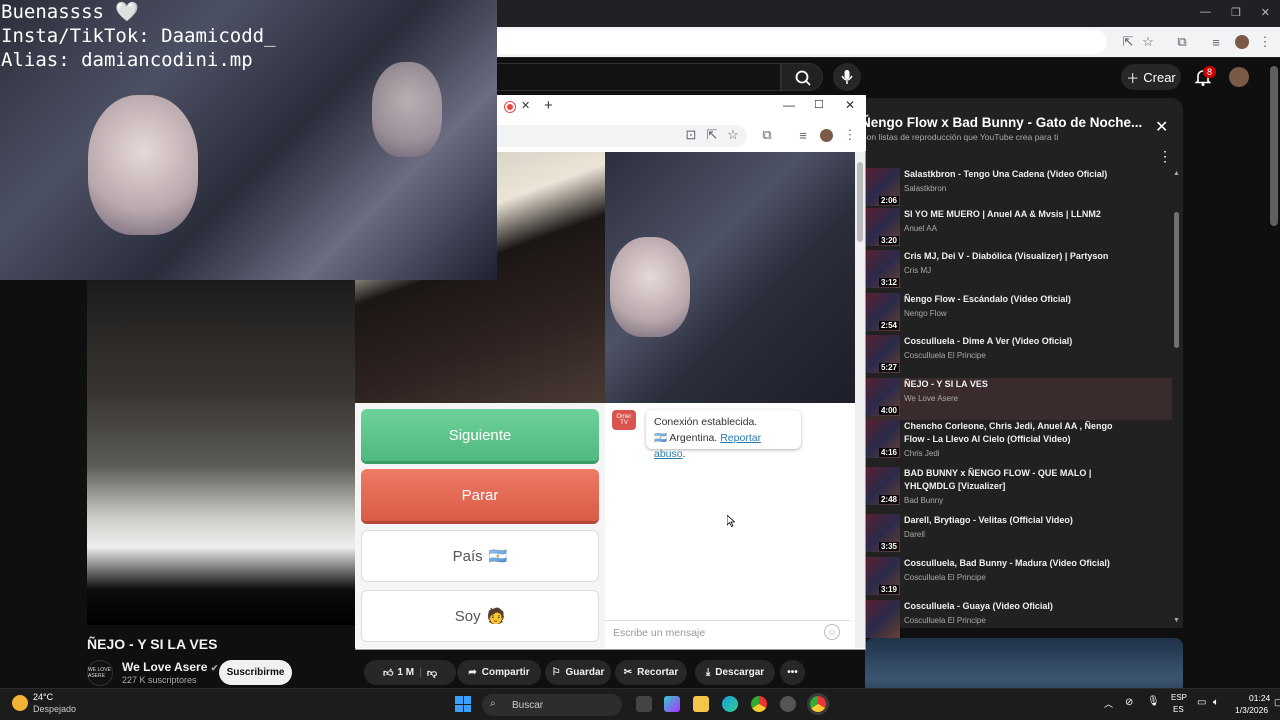 Image resolution: width=1280 pixels, height=720 pixels. What do you see at coordinates (1182, 42) in the screenshot?
I see `extensions-icon: ⧉` at bounding box center [1182, 42].